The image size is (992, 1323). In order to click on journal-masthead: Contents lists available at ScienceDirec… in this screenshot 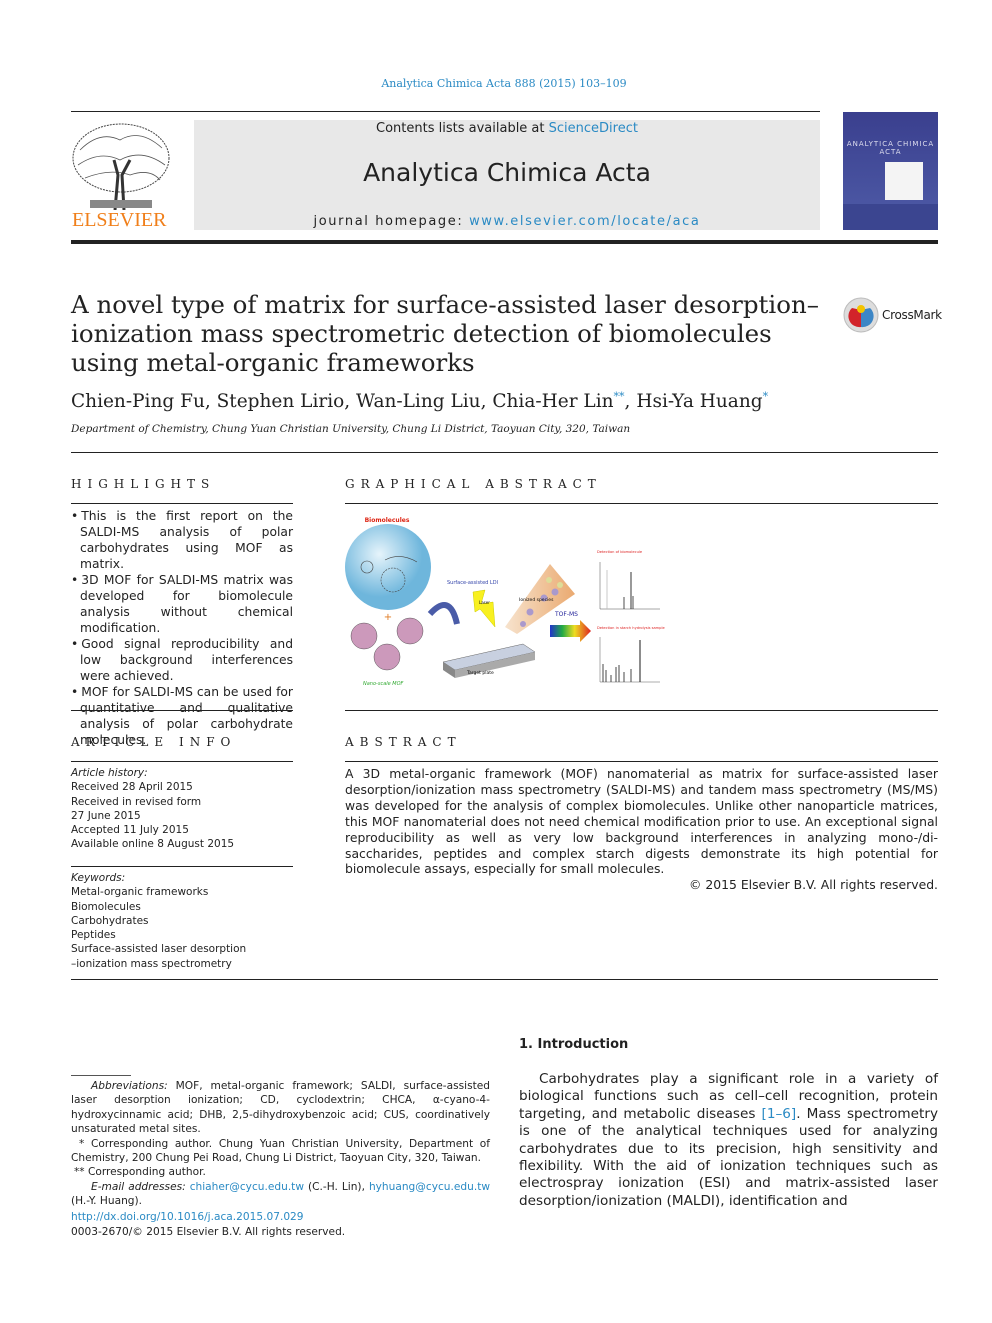, I will do `click(507, 175)`.